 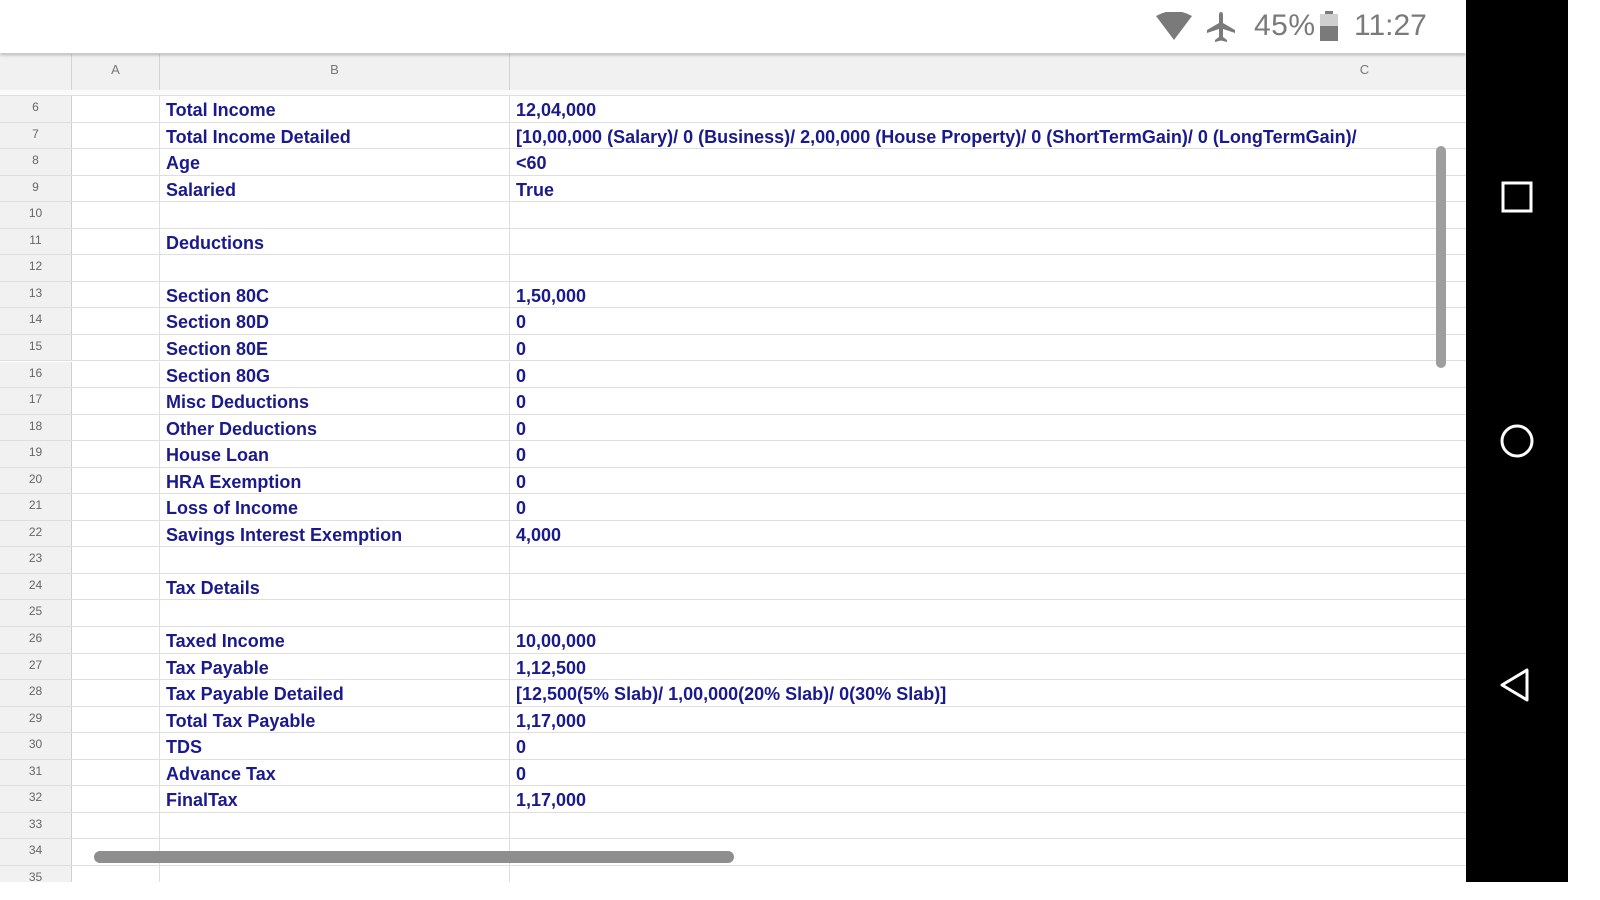 I want to click on cell-b-label: HRA Exemption, so click(x=335, y=480).